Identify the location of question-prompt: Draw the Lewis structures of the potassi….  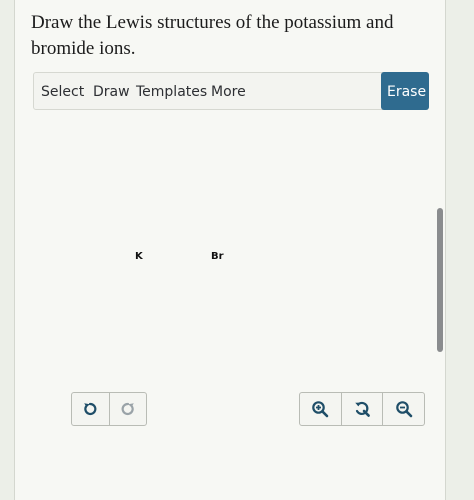
(212, 35).